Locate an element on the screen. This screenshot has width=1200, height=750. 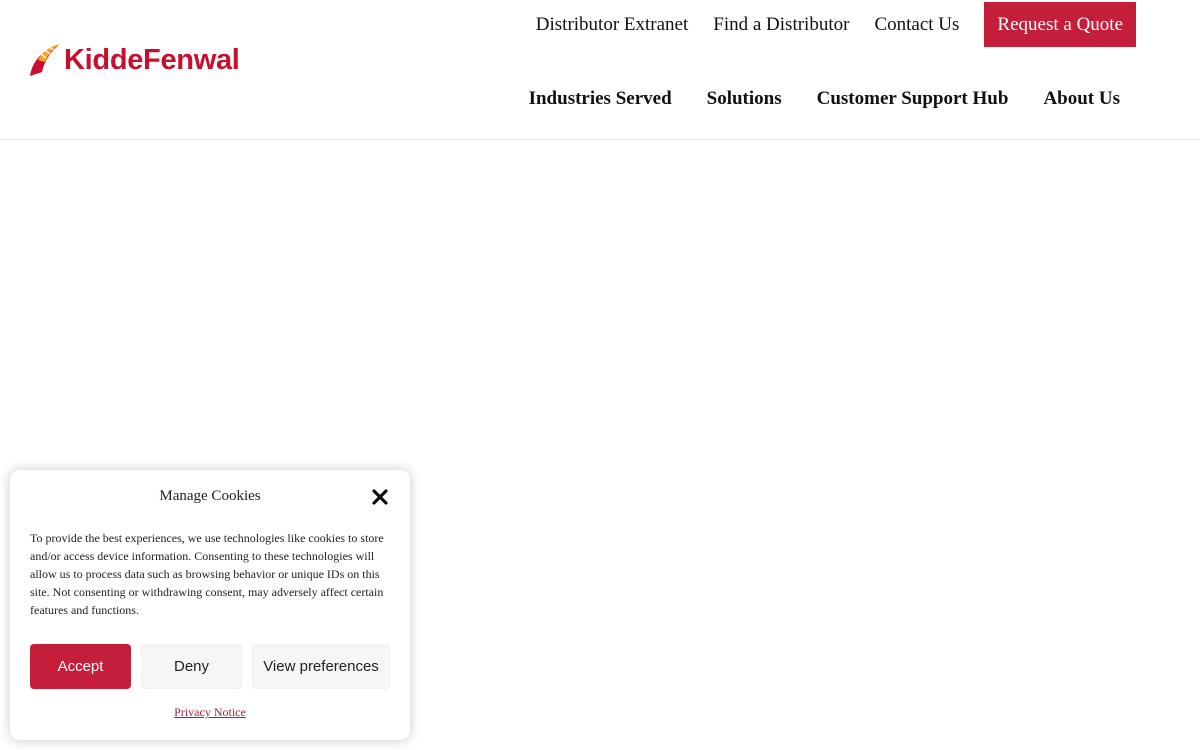
top-nav-find-distributor: Find a Distributor is located at coordinates (781, 25).